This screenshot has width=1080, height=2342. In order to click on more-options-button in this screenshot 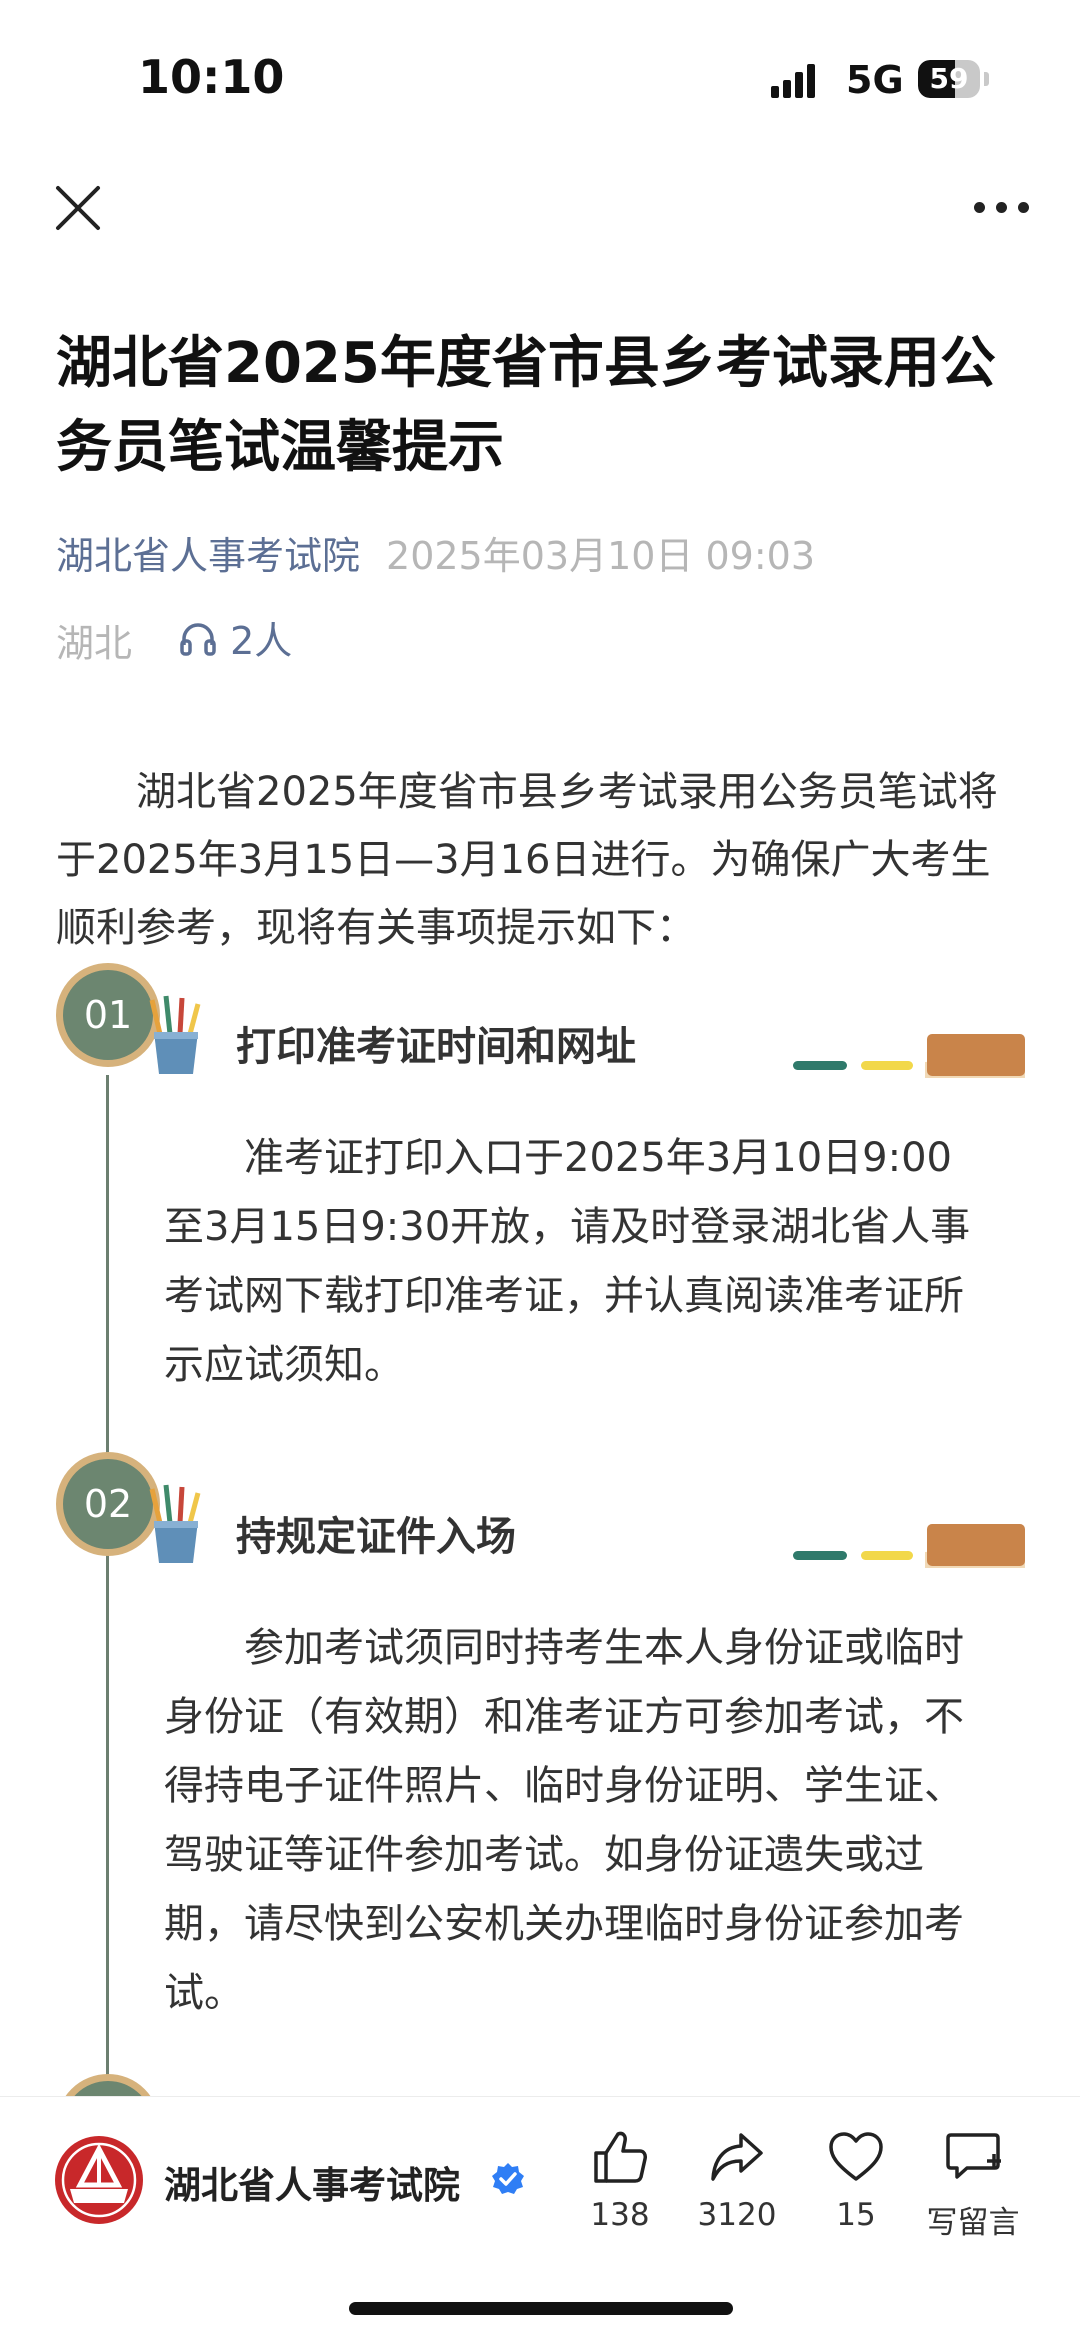, I will do `click(1002, 208)`.